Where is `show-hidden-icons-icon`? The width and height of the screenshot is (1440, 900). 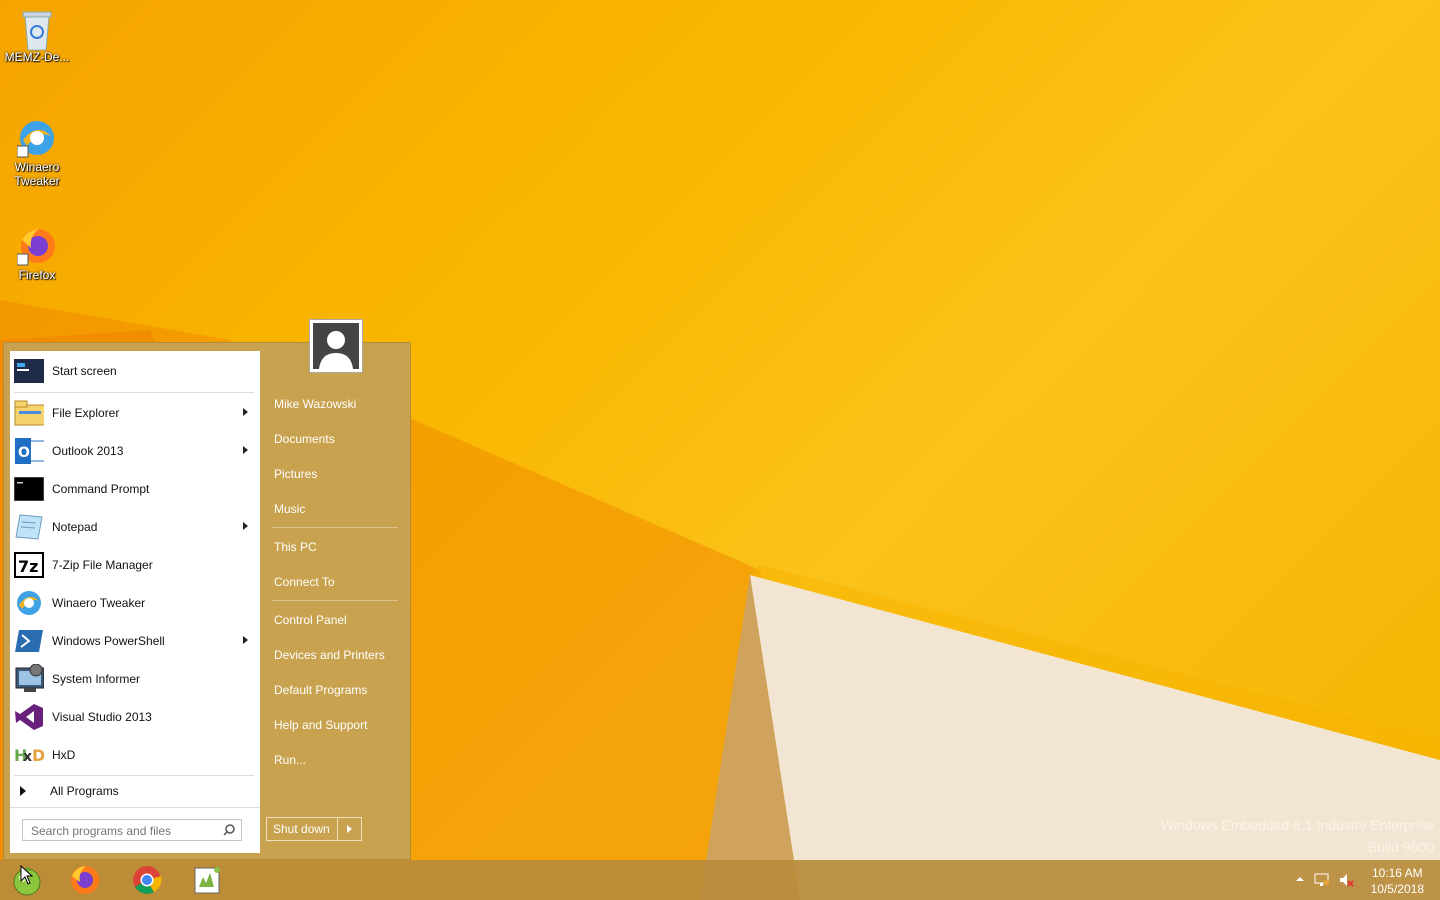
show-hidden-icons-icon is located at coordinates (1301, 880).